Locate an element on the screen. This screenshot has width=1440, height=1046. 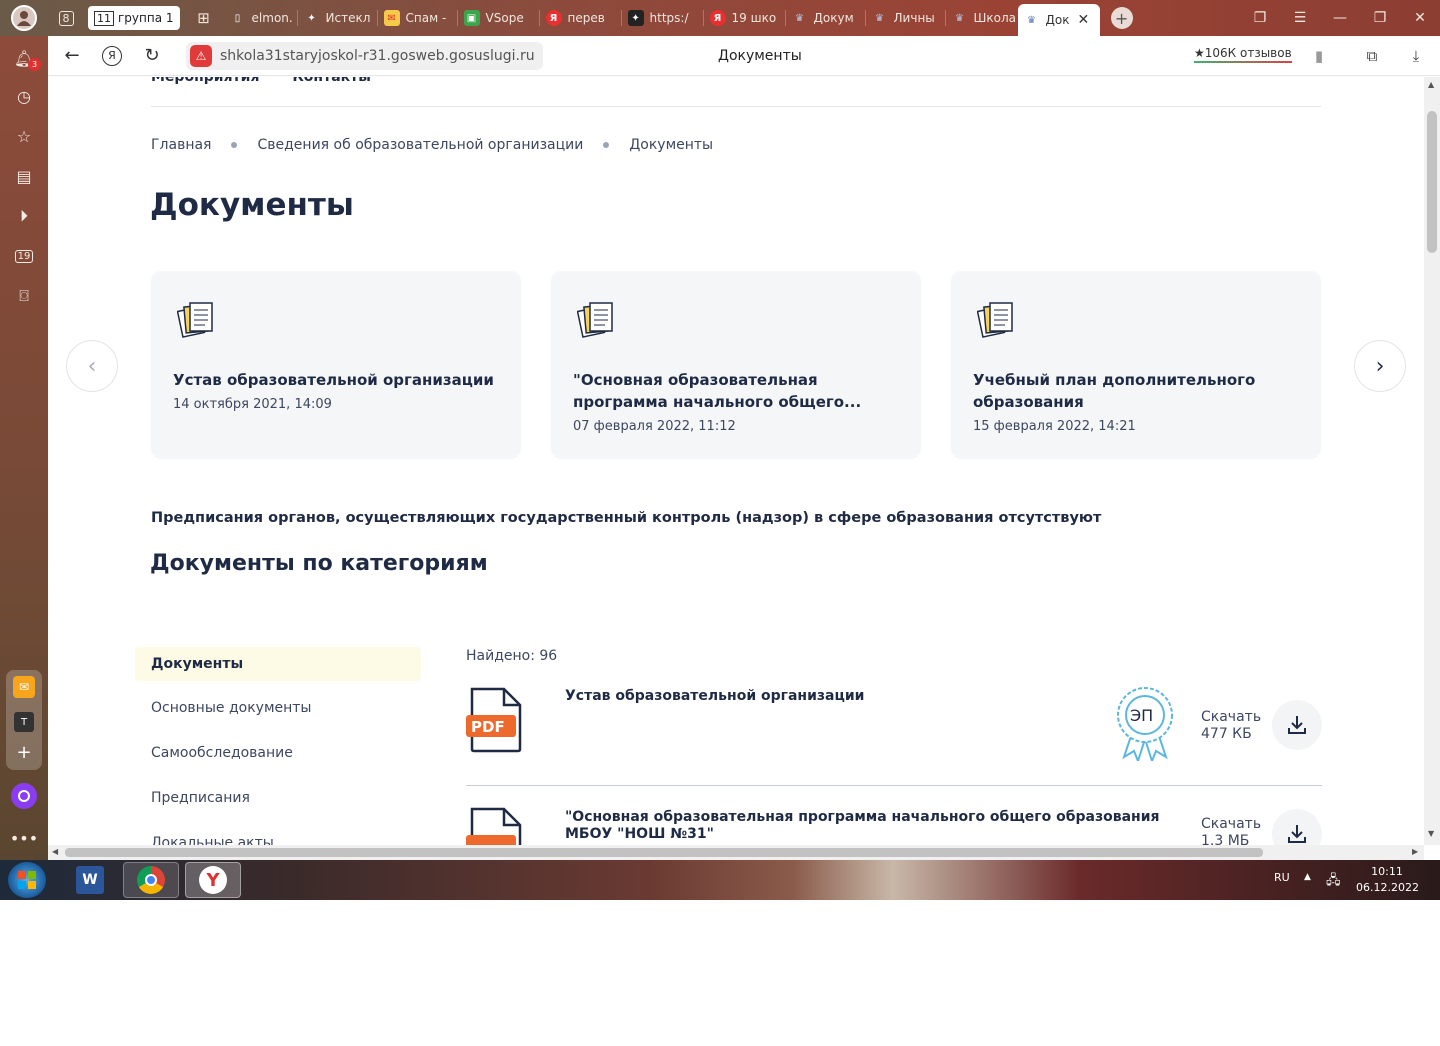
scroll-down-icon: ▼ is located at coordinates (1431, 833).